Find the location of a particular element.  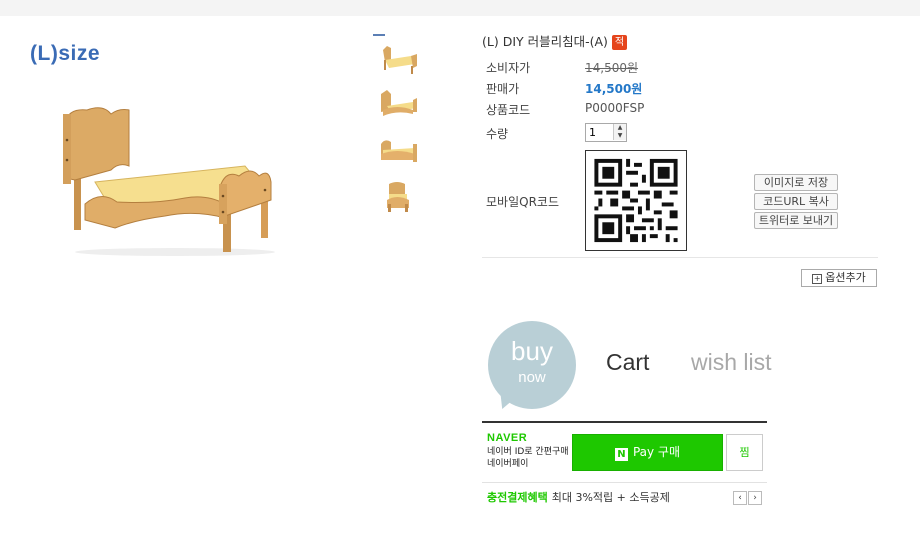

benefit-text: 최대 3%적립 + 소득공제 is located at coordinates (610, 497).